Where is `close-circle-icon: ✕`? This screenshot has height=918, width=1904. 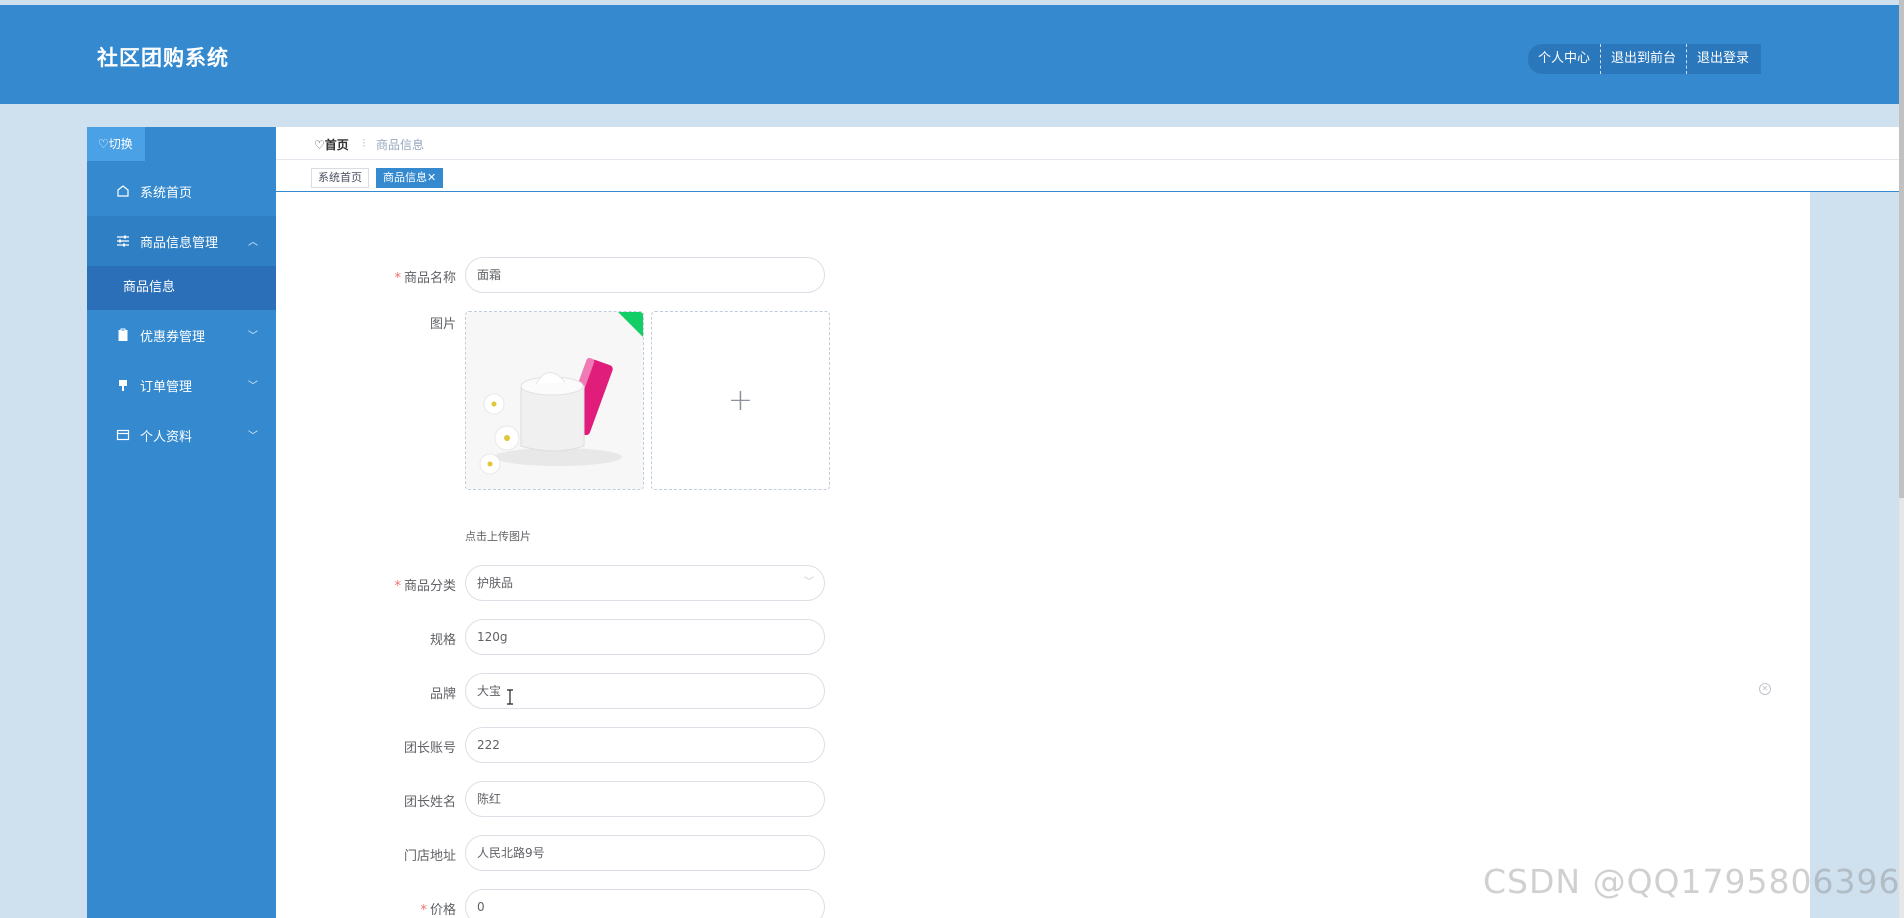
close-circle-icon: ✕ is located at coordinates (1765, 689).